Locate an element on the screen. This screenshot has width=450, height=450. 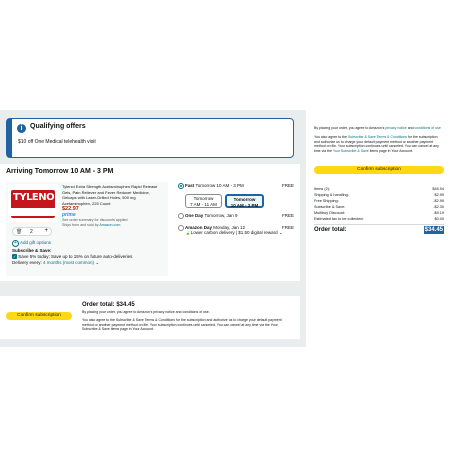
plus-icon: + is located at coordinates (46, 231).